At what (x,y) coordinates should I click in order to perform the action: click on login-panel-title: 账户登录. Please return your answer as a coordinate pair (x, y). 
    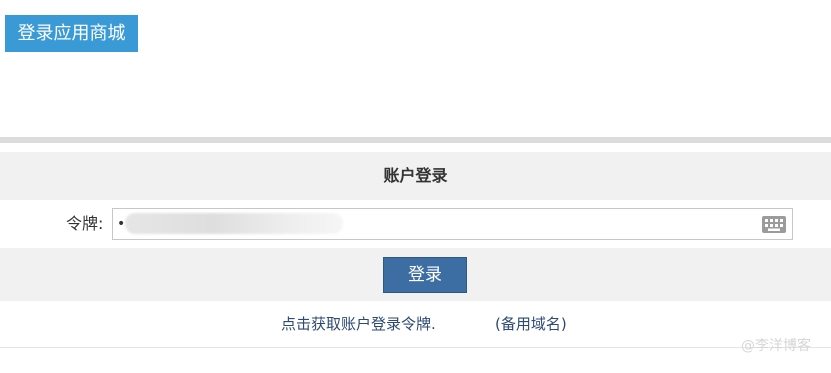
    Looking at the image, I should click on (415, 175).